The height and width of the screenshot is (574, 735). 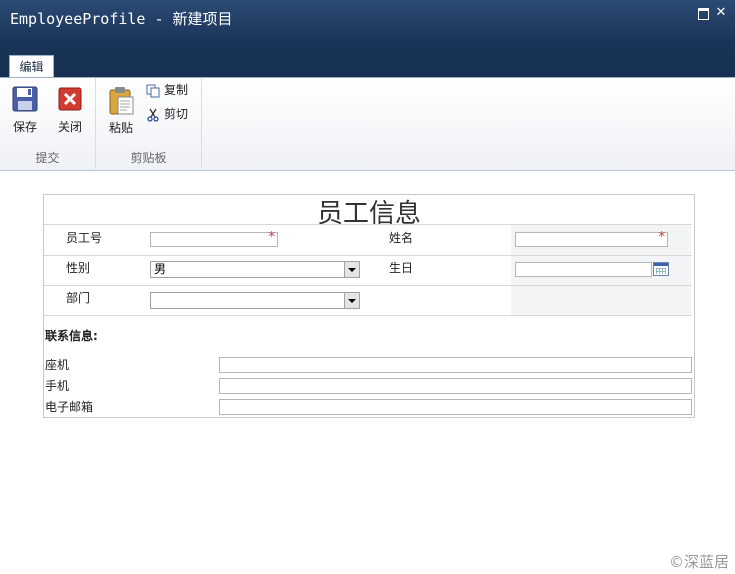 What do you see at coordinates (71, 336) in the screenshot?
I see `contact-heading: 联系信息:` at bounding box center [71, 336].